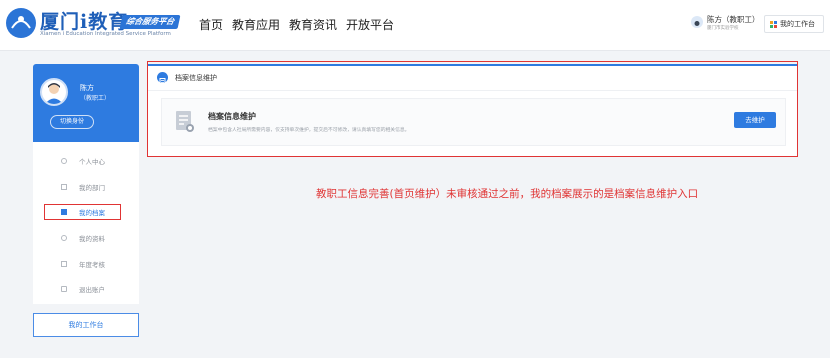 This screenshot has height=358, width=830. Describe the element at coordinates (92, 239) in the screenshot. I see `sidebar-item-label: 我的资料` at that location.